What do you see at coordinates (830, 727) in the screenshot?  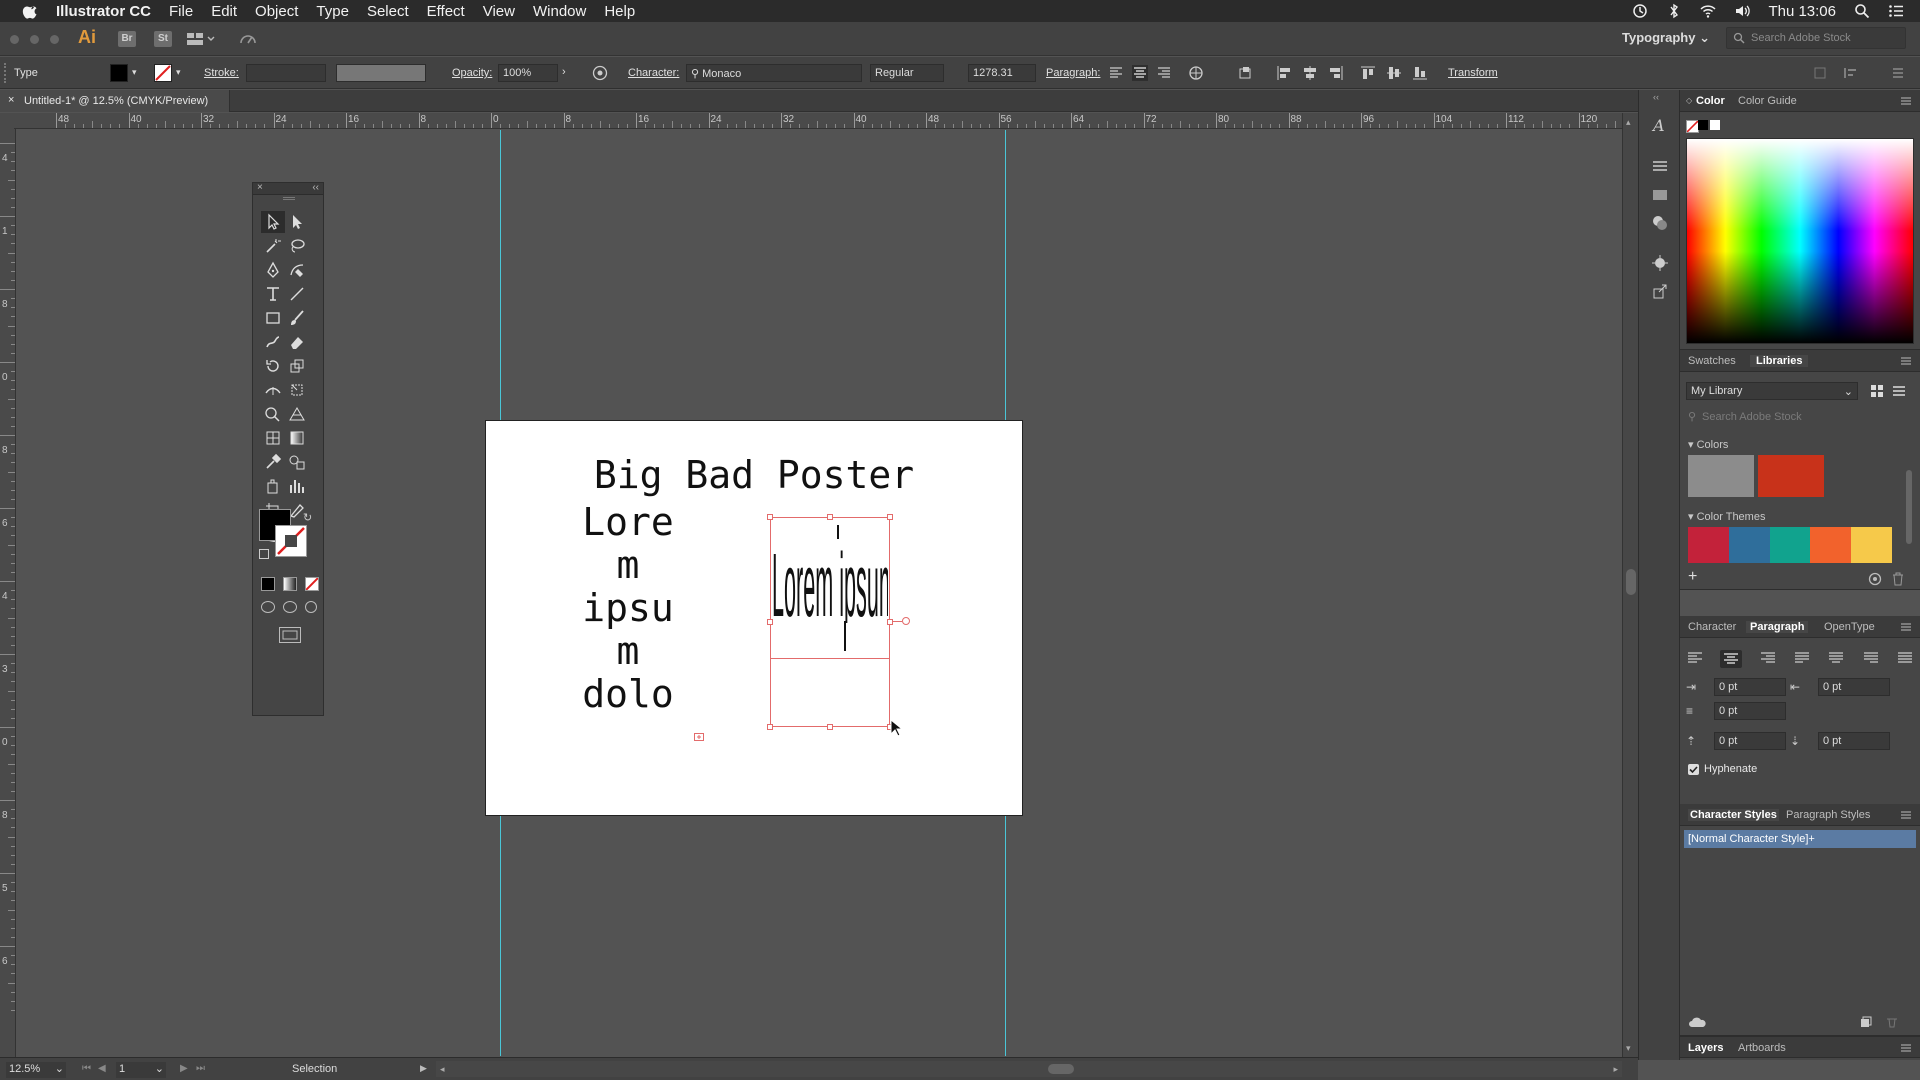 I see `handle-bottom-center` at bounding box center [830, 727].